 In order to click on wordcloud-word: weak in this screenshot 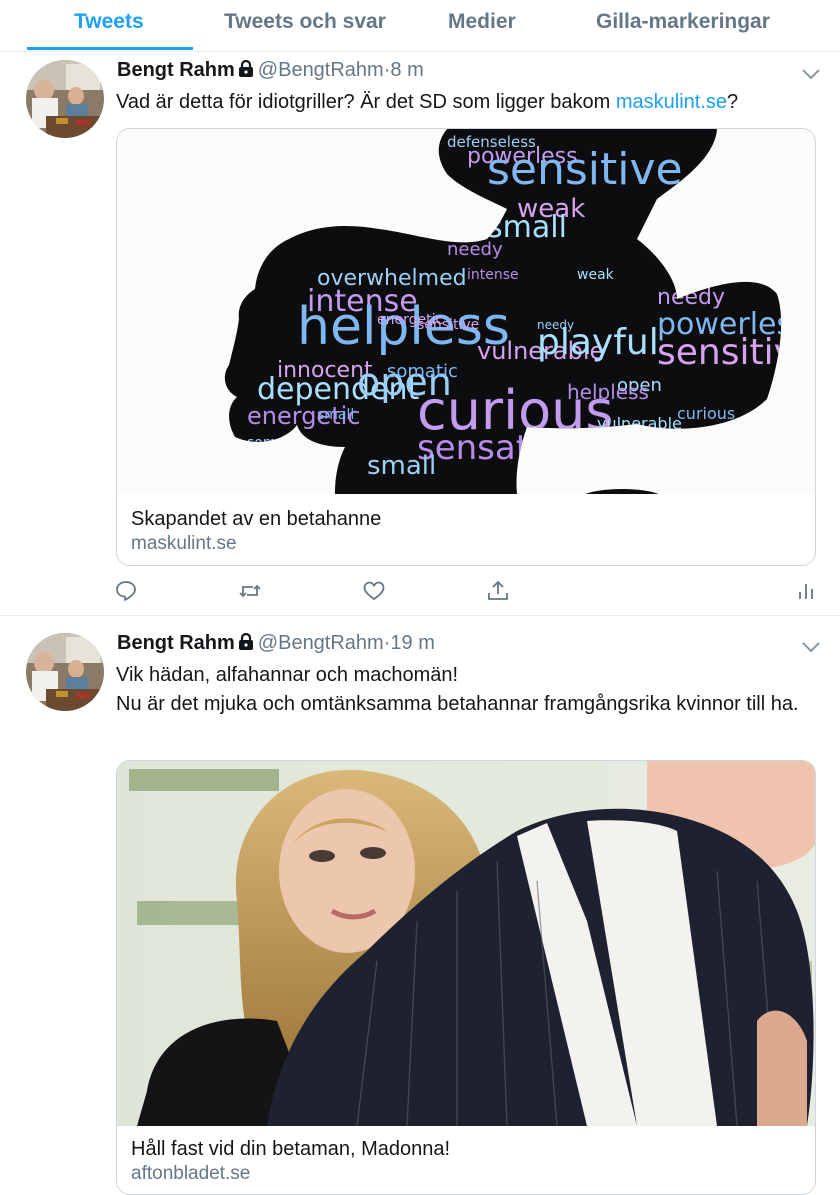, I will do `click(596, 275)`.